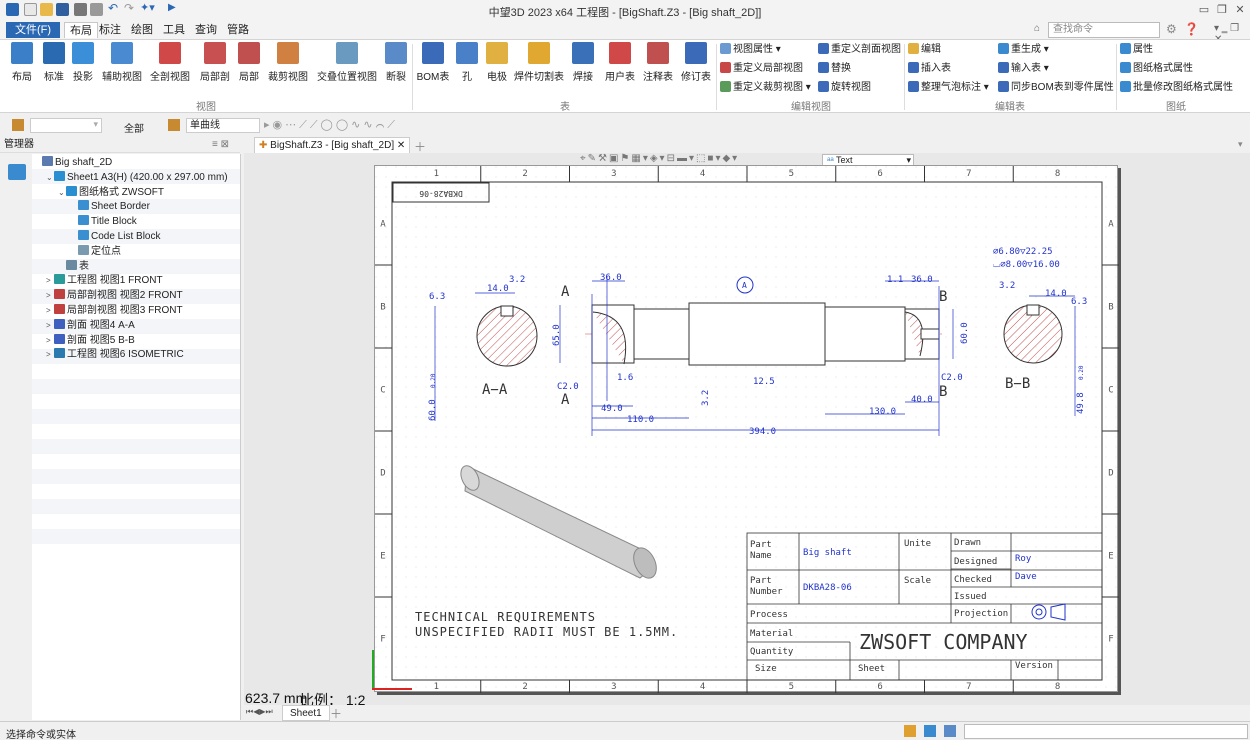 This screenshot has width=1250, height=740. I want to click on sheet-tab: Sheet1, so click(306, 713).